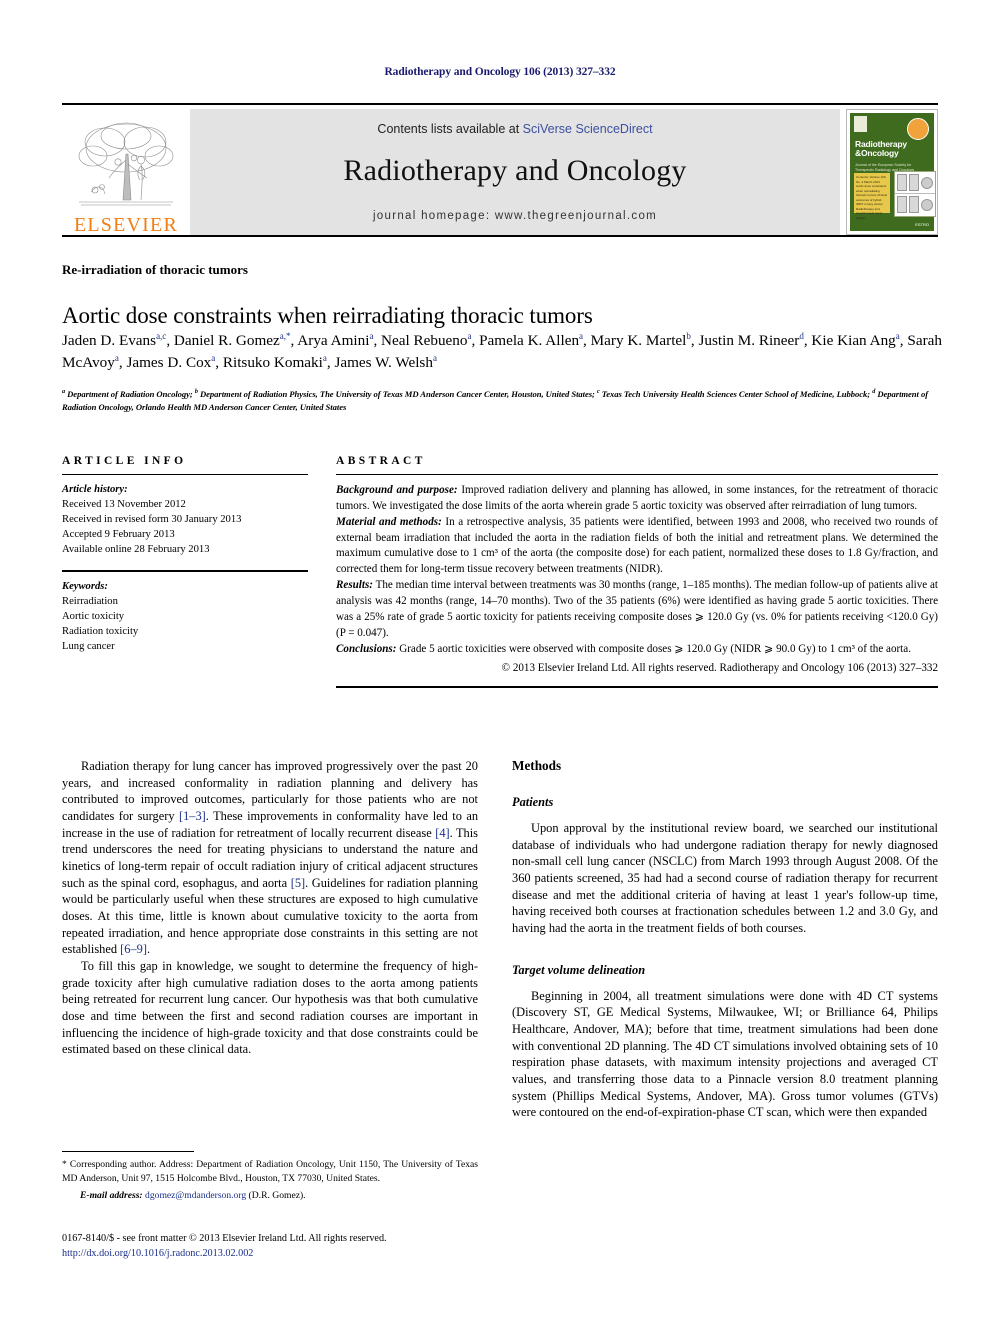 The image size is (992, 1323). I want to click on masthead-top-rule, so click(500, 104).